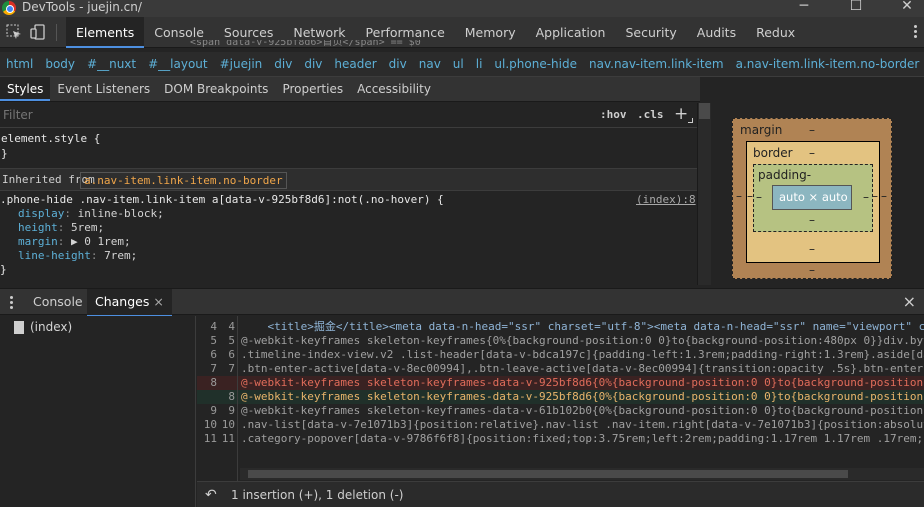  Describe the element at coordinates (681, 114) in the screenshot. I see `new-style-rule-icon: +` at that location.